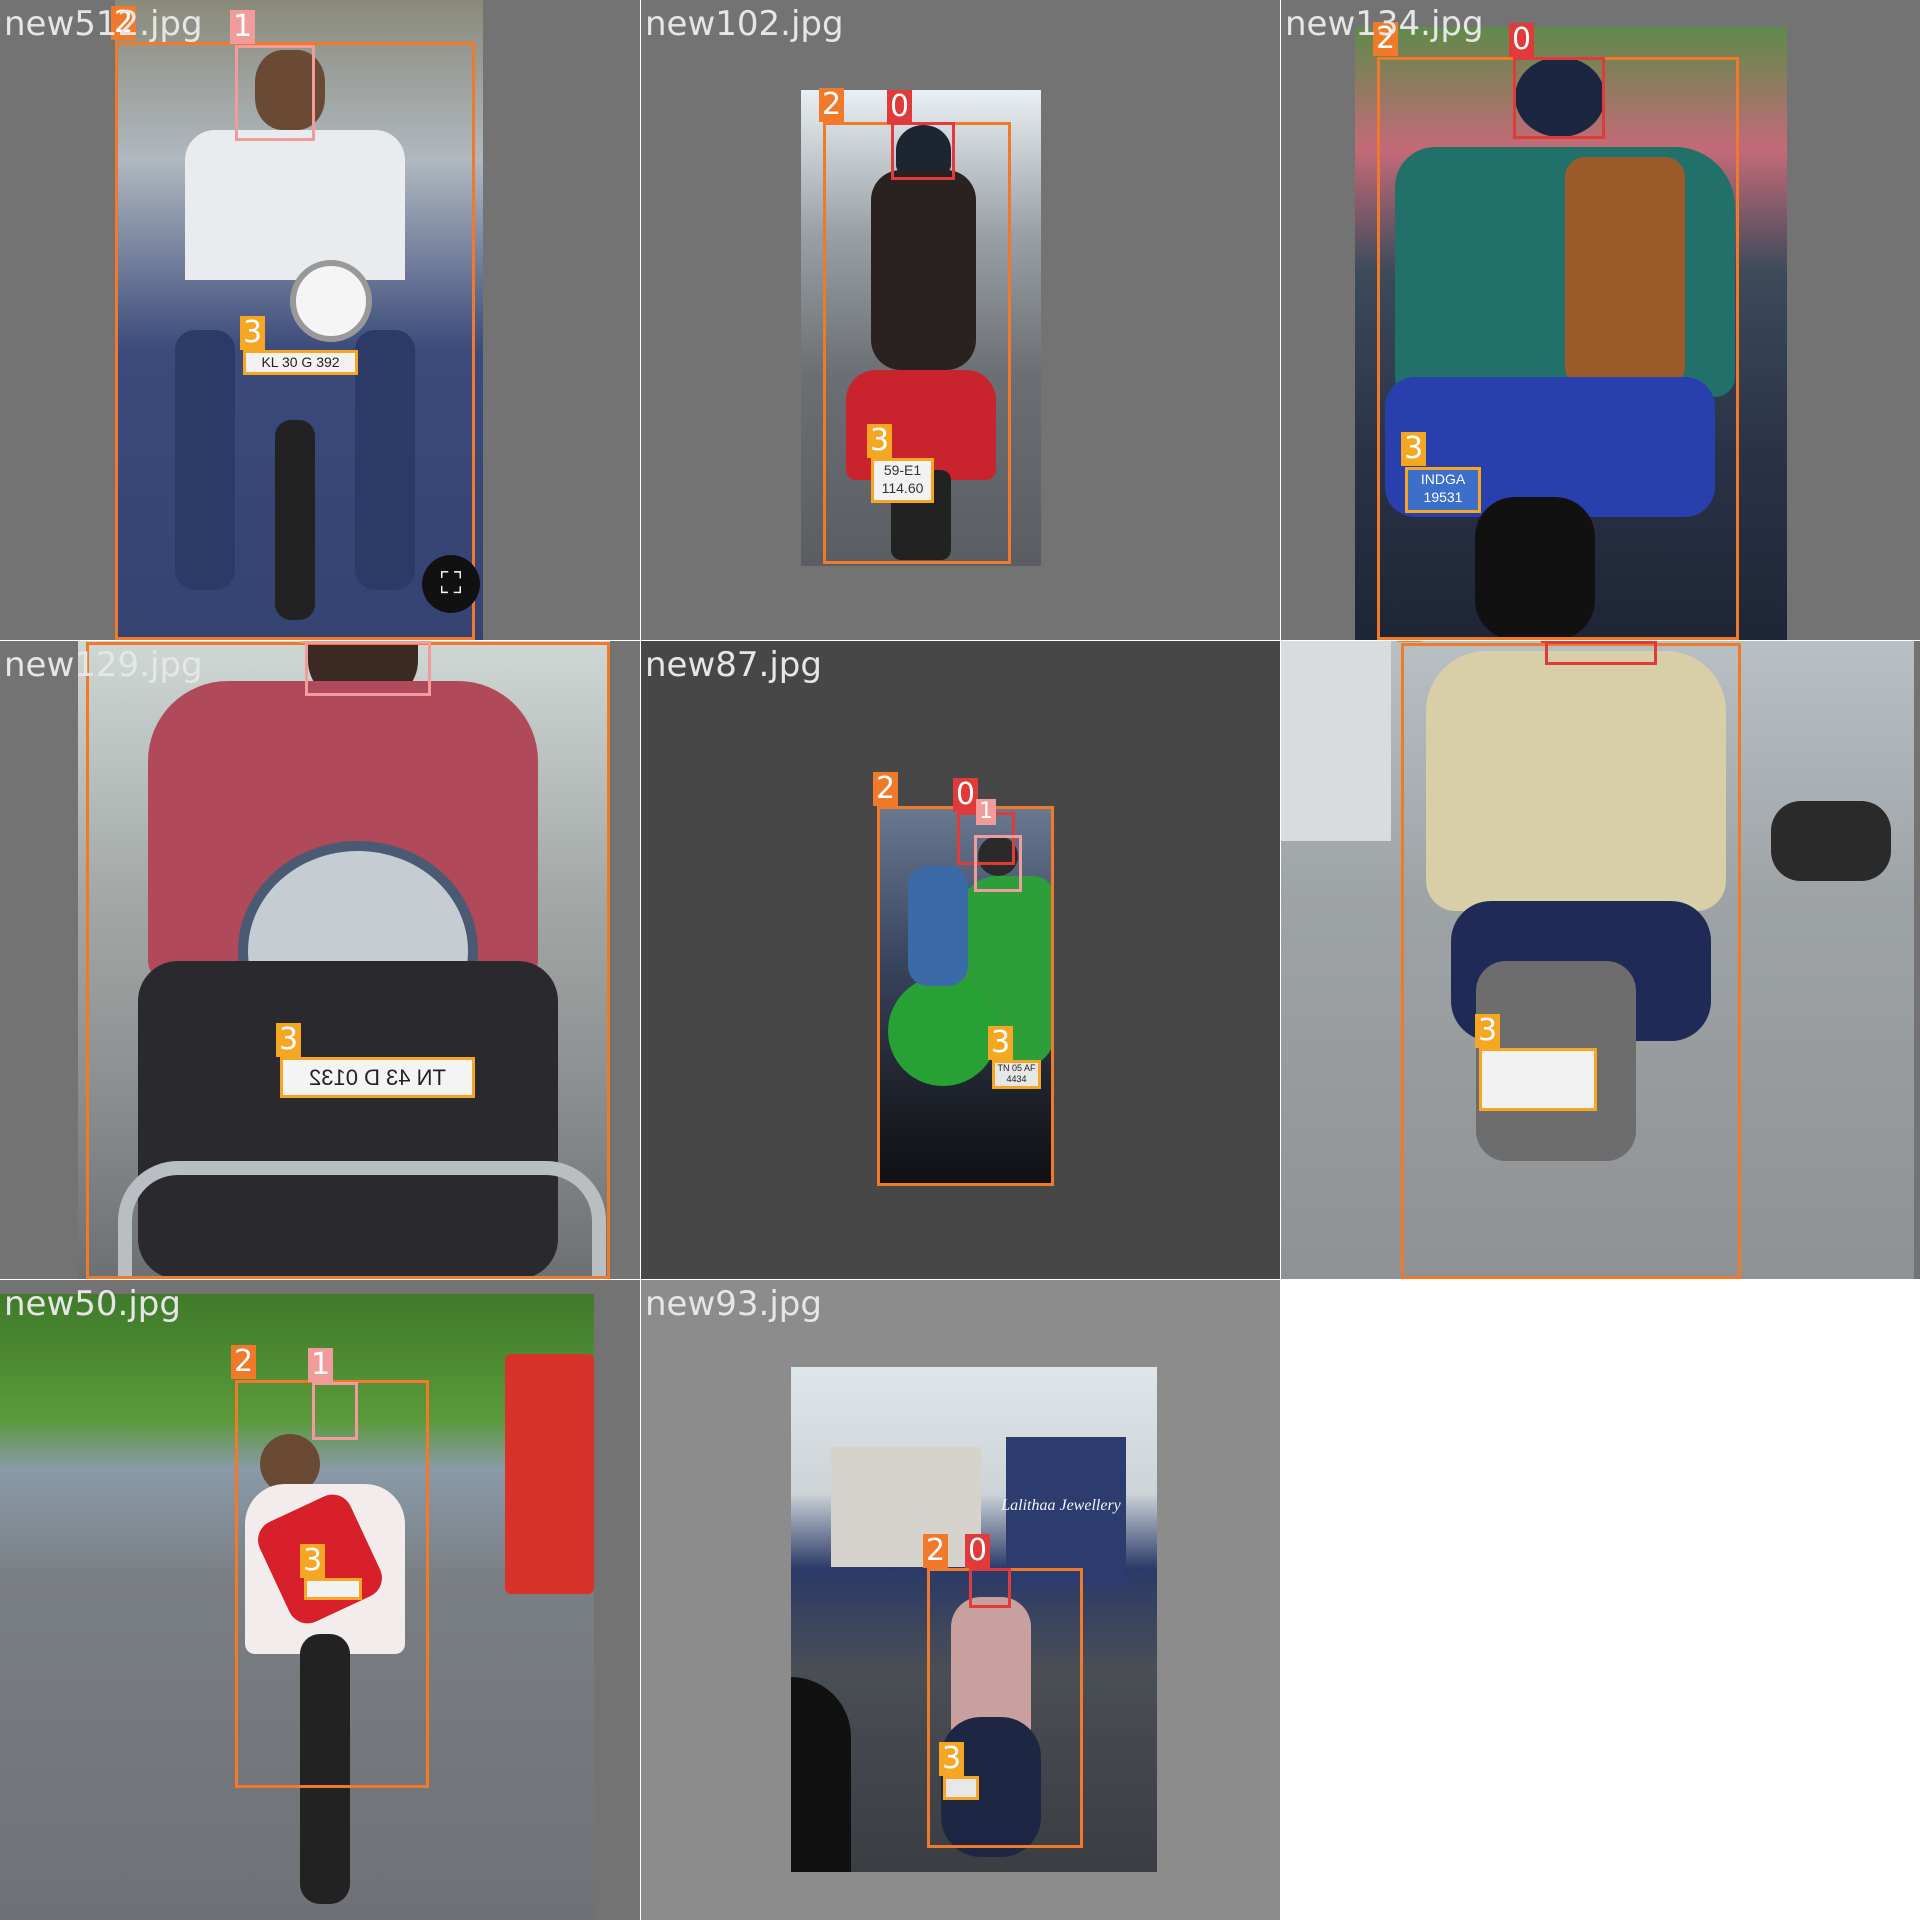 This screenshot has width=1920, height=1920. I want to click on tile-new50: 2 1 3 new50.jpg, so click(320, 1600).